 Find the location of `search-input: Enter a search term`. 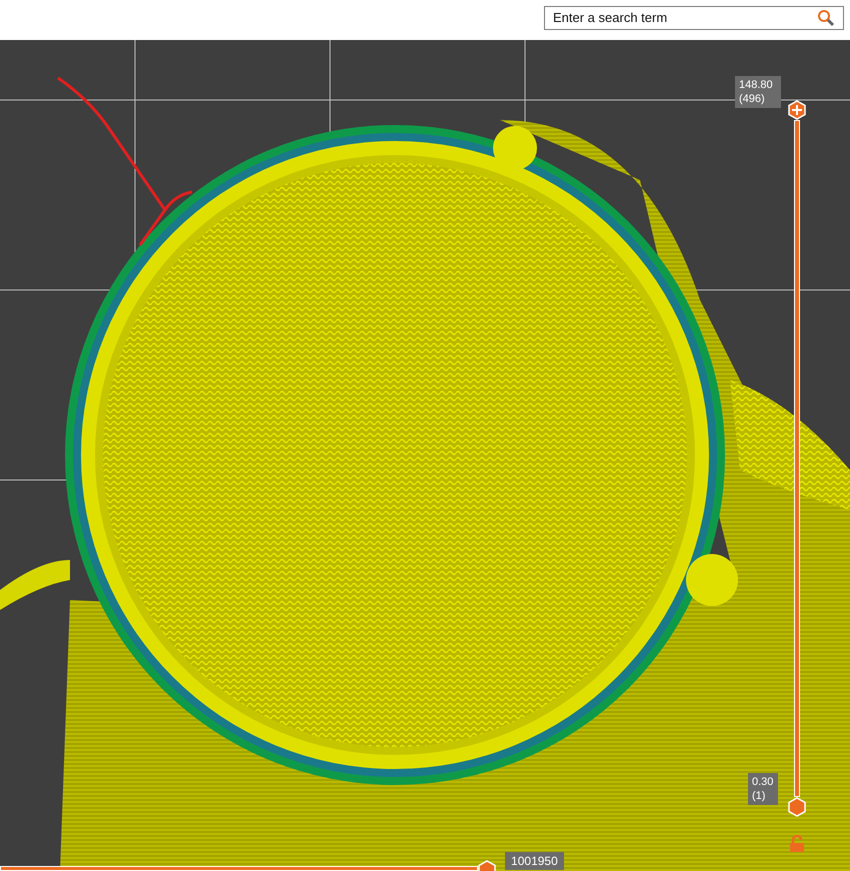

search-input: Enter a search term is located at coordinates (685, 18).